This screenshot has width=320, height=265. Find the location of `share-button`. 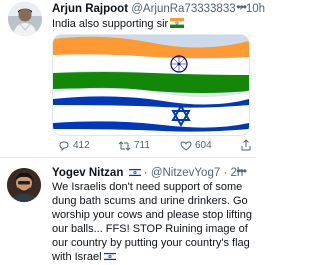

share-button is located at coordinates (246, 145).